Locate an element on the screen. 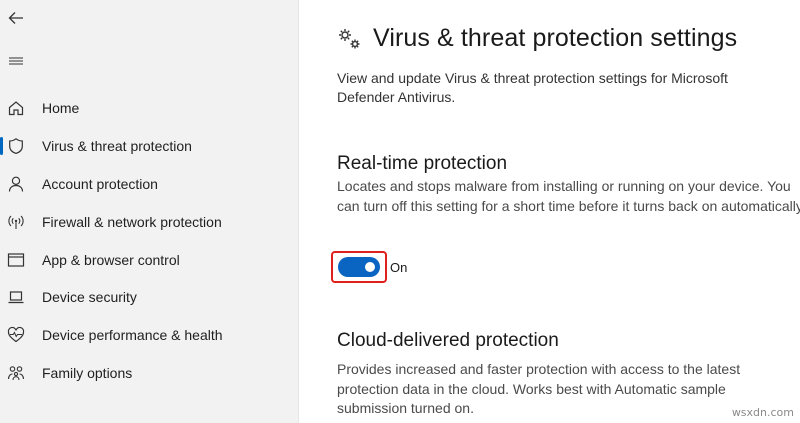 Image resolution: width=800 pixels, height=423 pixels. watermark: wsxdn.com is located at coordinates (762, 412).